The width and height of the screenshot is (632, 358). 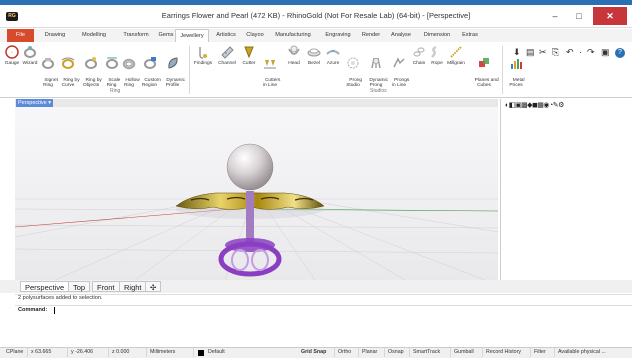 I want to click on undo-icon: ↶, so click(x=570, y=52).